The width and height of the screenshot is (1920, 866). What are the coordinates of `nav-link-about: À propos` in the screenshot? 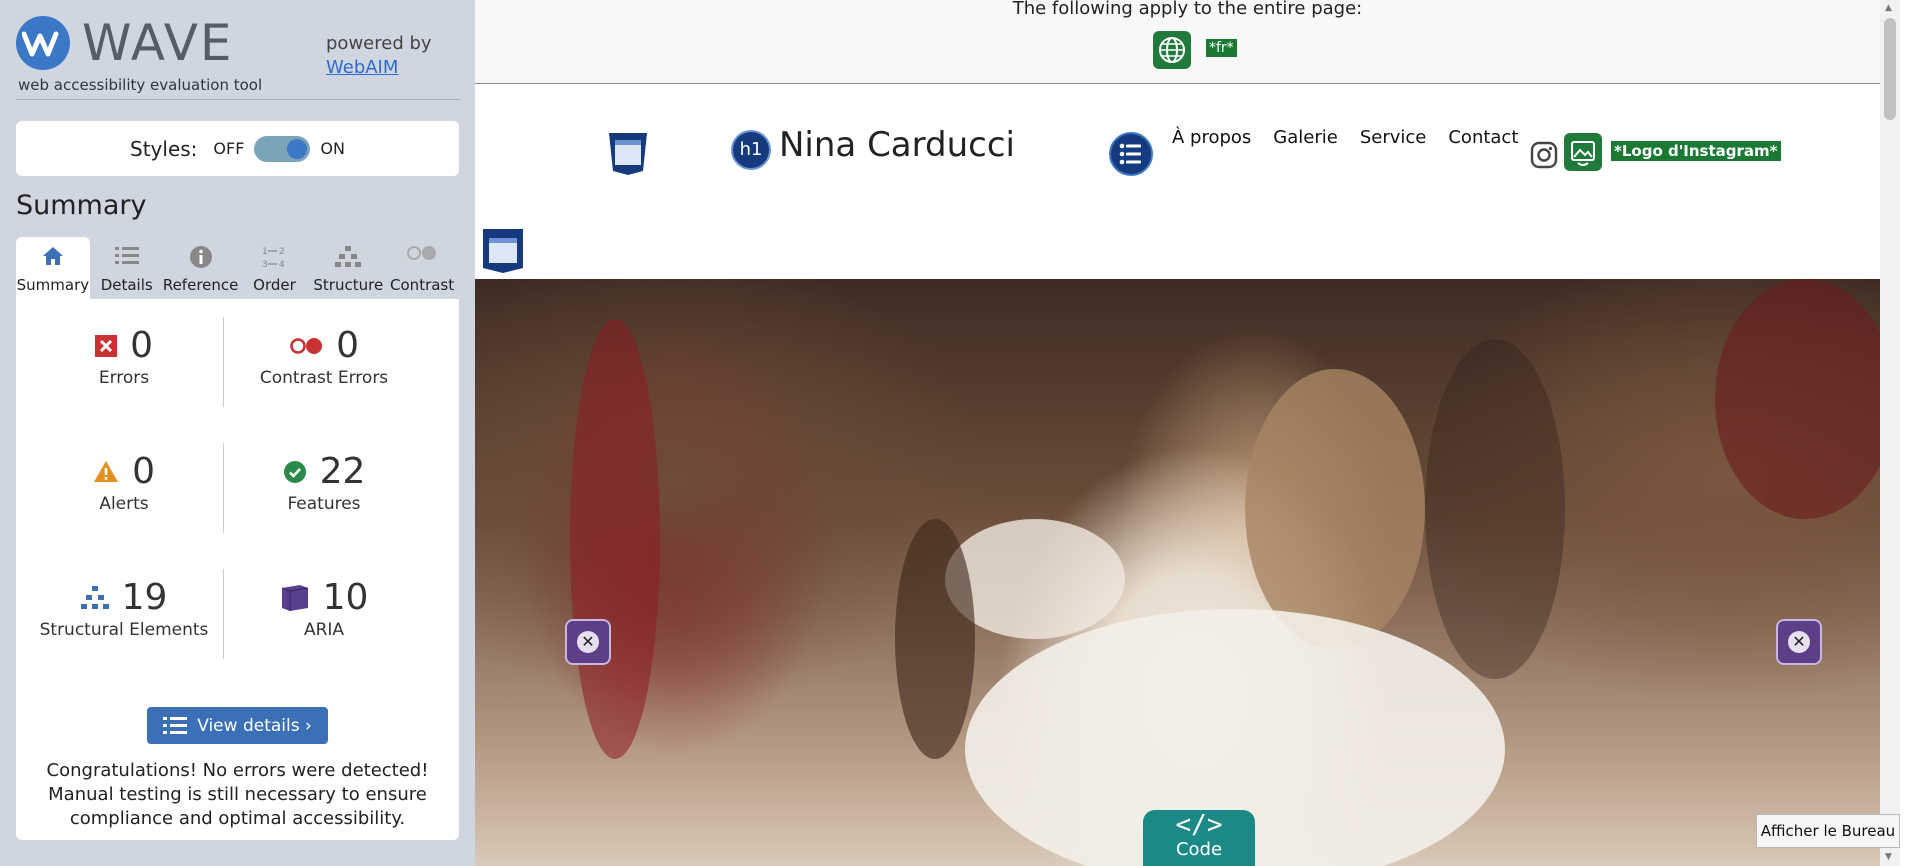 It's located at (1211, 137).